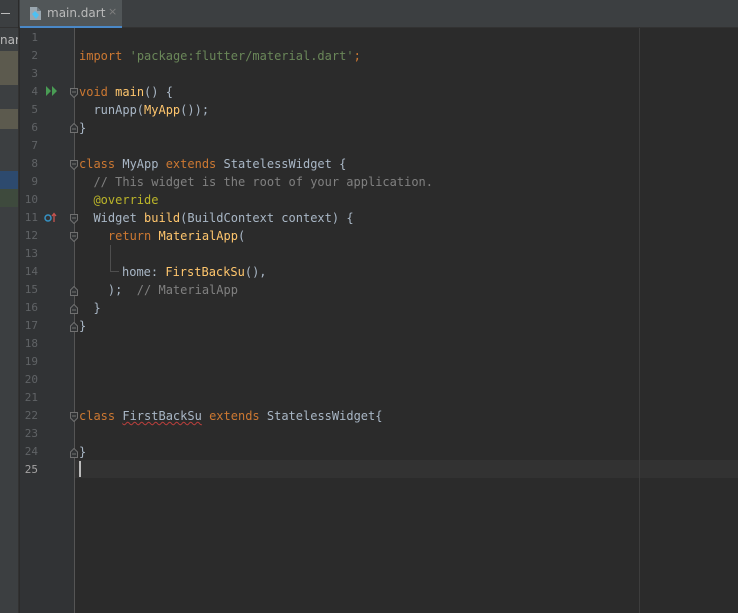 The image size is (738, 613). I want to click on punctuation-token: ;, so click(357, 56).